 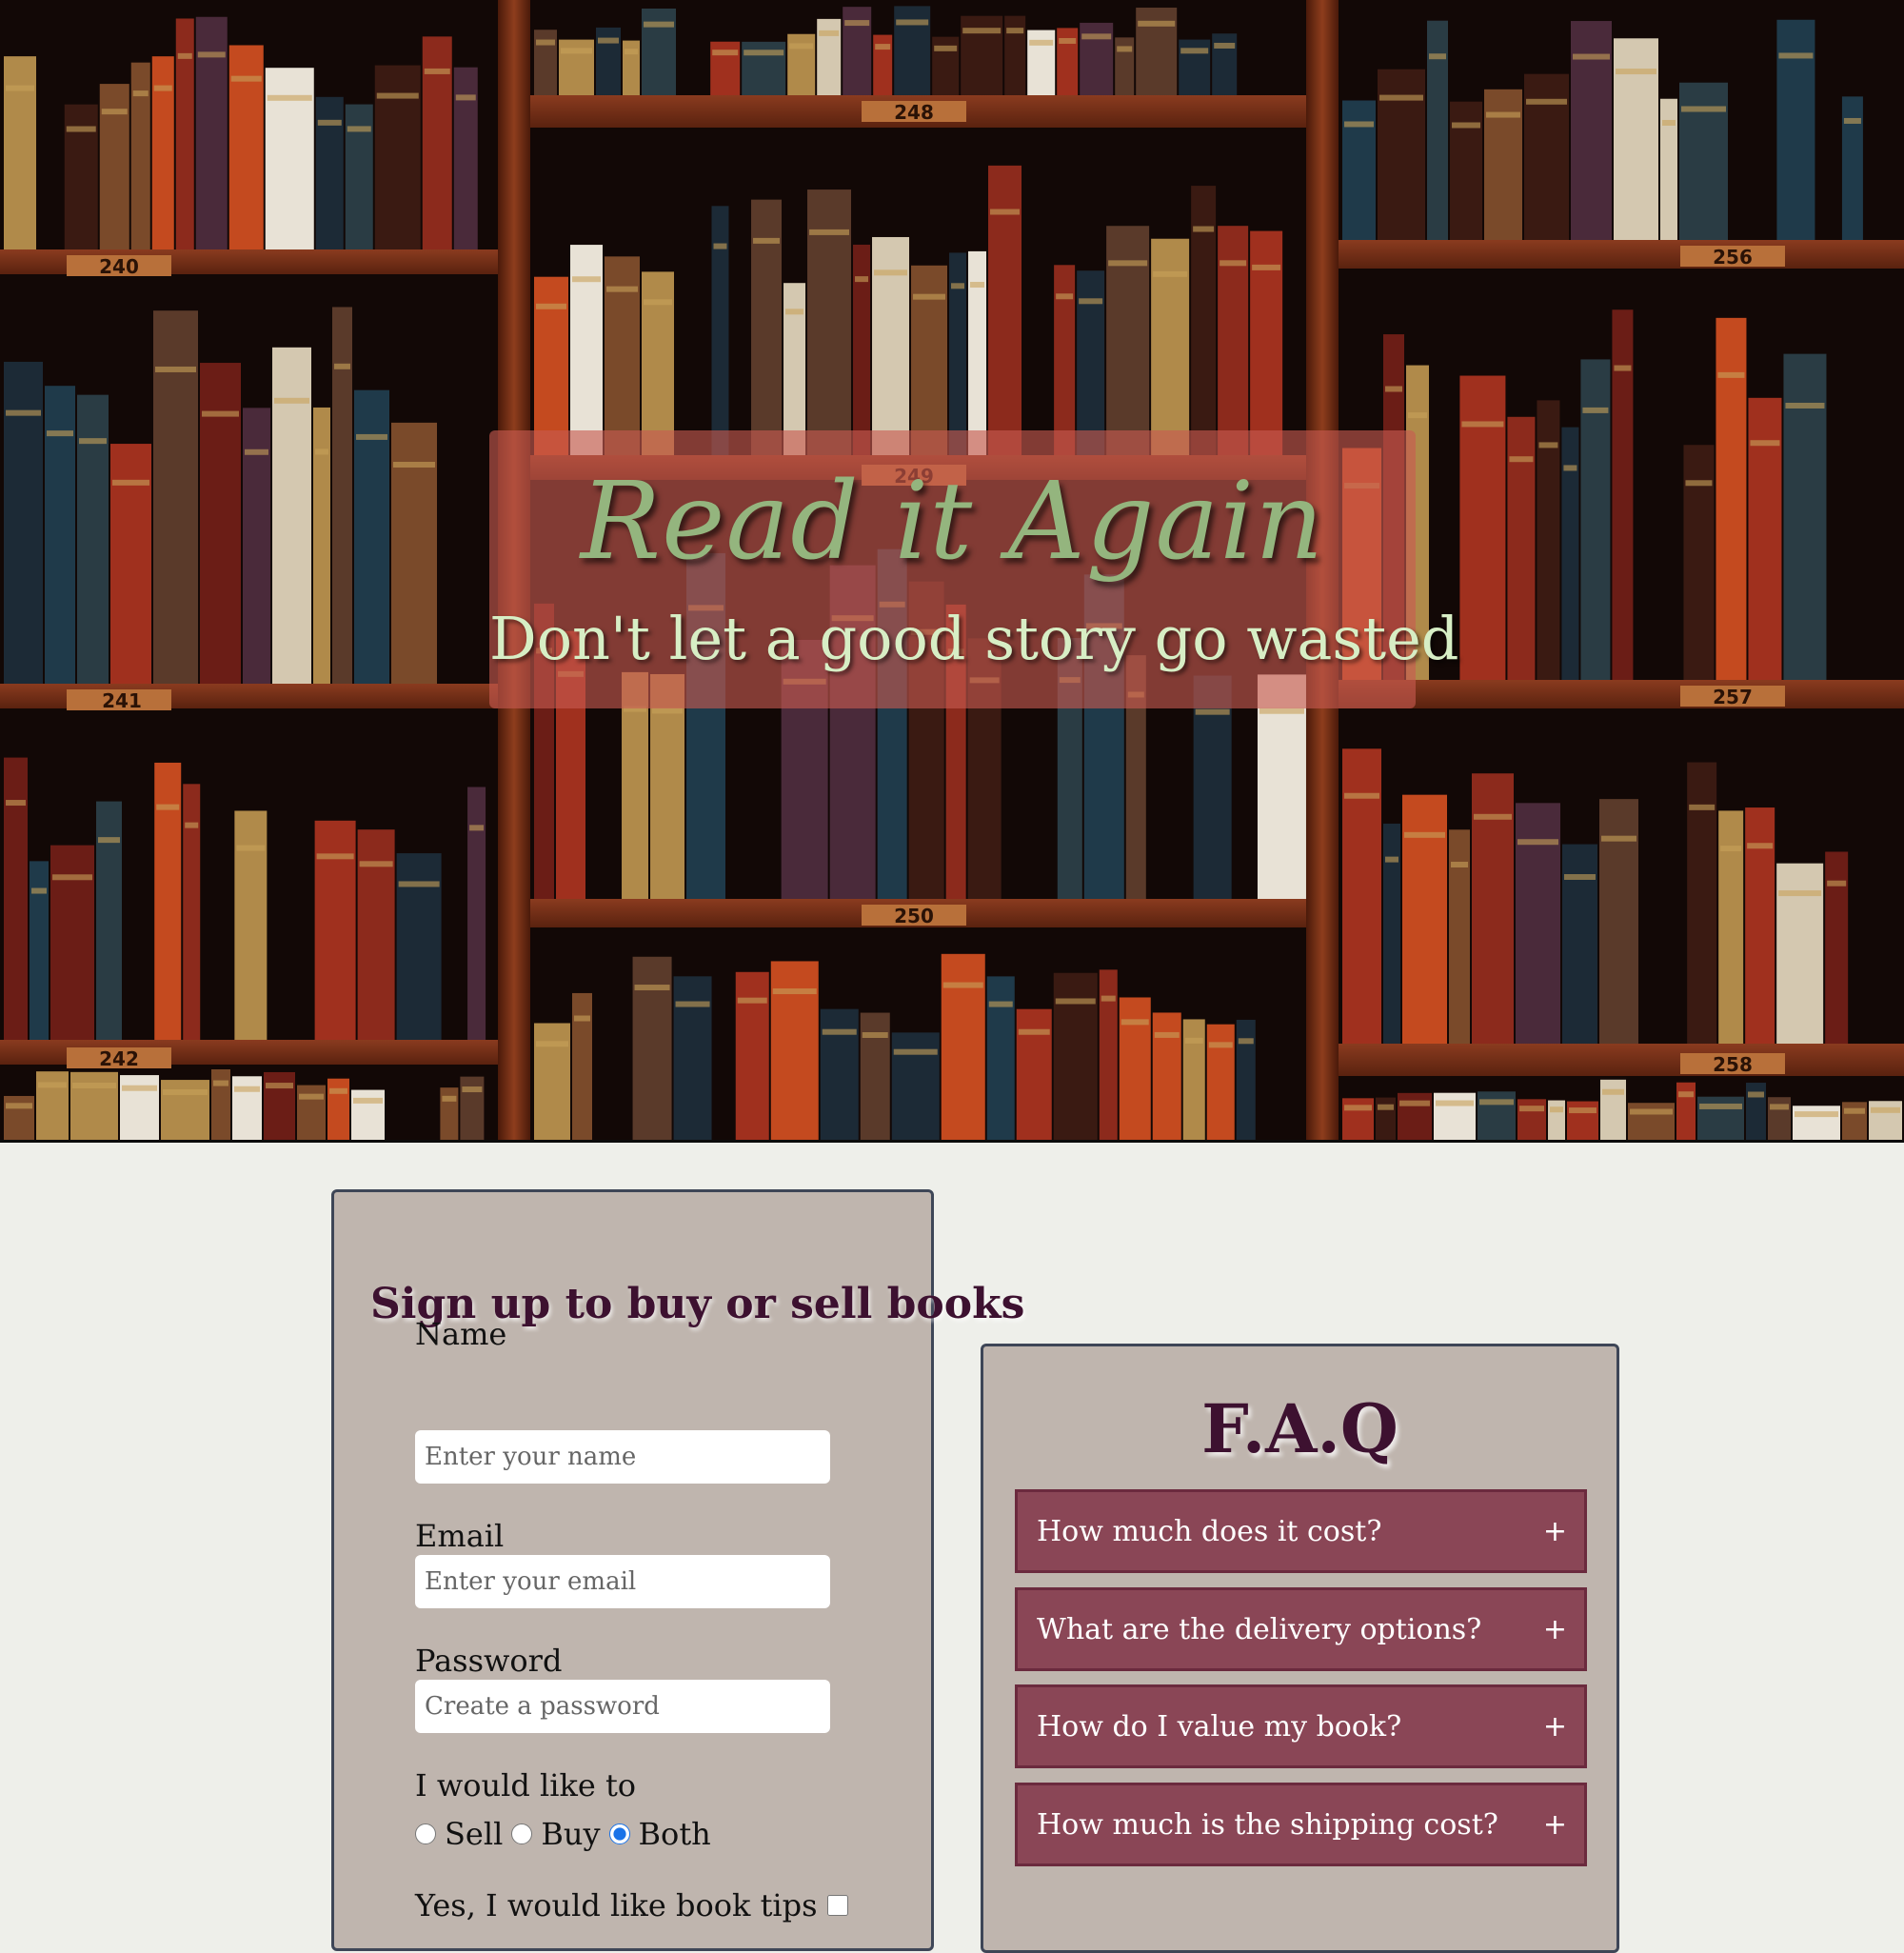 I want to click on buy-radio, so click(x=522, y=1833).